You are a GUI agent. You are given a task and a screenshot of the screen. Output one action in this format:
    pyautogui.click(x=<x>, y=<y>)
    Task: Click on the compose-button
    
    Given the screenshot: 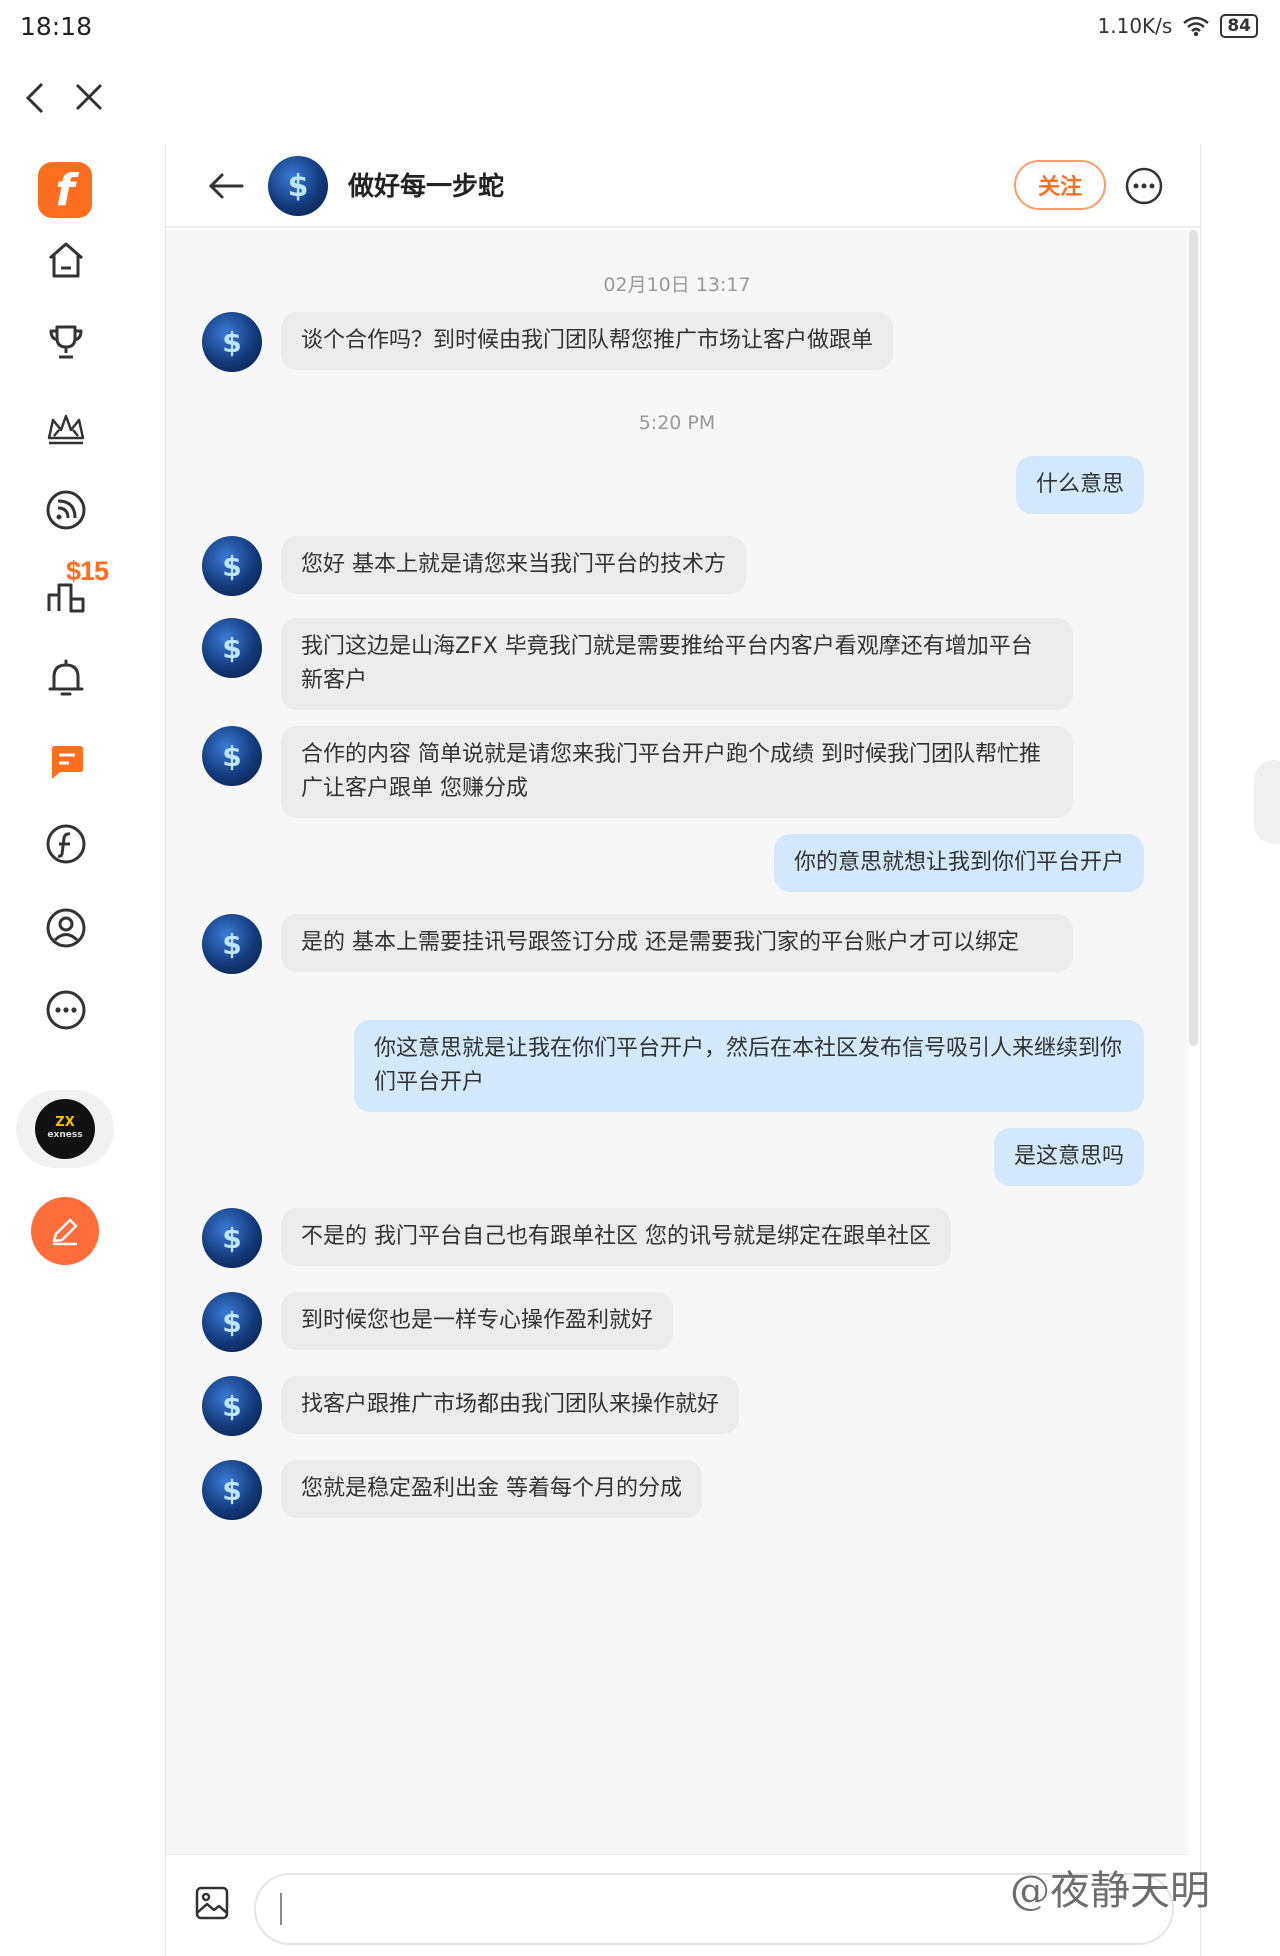 What is the action you would take?
    pyautogui.click(x=65, y=1231)
    